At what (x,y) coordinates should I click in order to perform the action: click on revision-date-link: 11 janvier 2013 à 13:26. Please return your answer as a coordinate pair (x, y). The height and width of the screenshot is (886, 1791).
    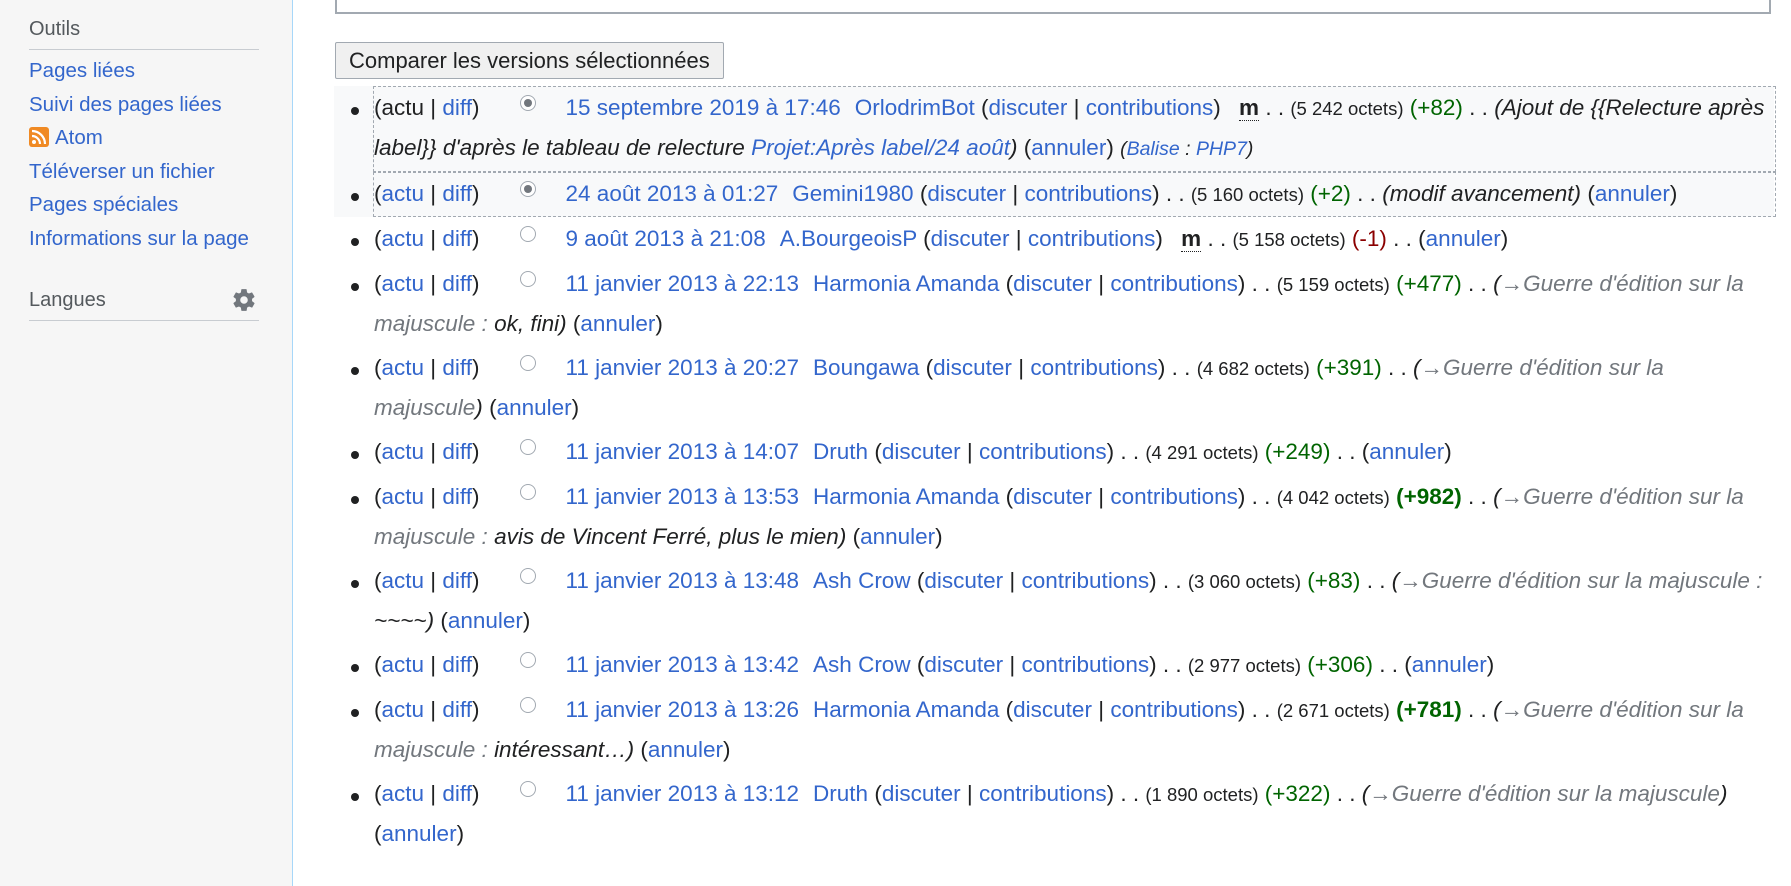
    Looking at the image, I should click on (683, 709).